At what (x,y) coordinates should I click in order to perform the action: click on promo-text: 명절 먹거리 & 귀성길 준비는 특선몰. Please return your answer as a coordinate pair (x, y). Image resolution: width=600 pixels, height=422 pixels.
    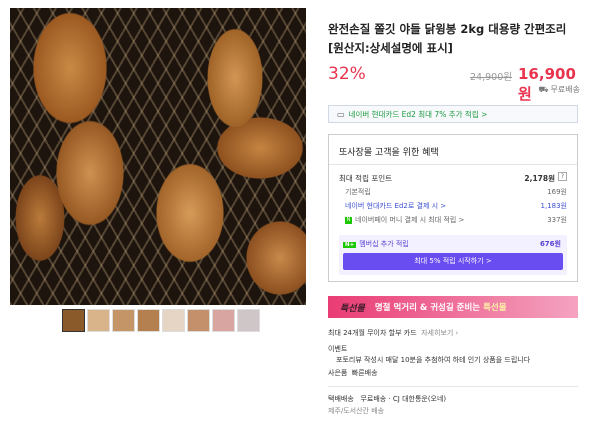
    Looking at the image, I should click on (441, 307).